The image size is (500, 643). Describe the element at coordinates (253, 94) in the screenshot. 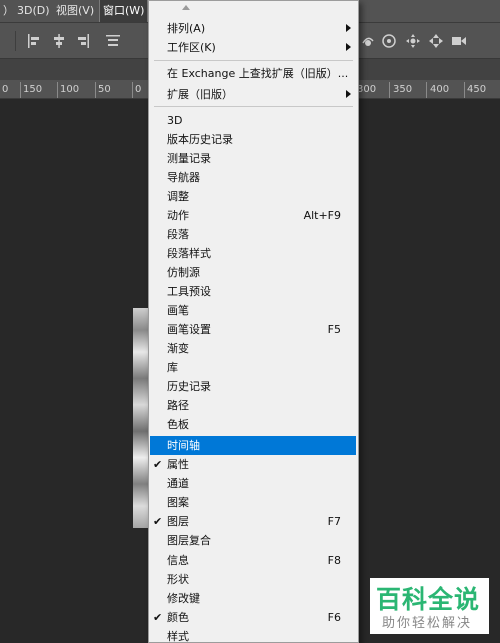

I see `menu-item-extensions-legacy: 扩展（旧版）` at that location.